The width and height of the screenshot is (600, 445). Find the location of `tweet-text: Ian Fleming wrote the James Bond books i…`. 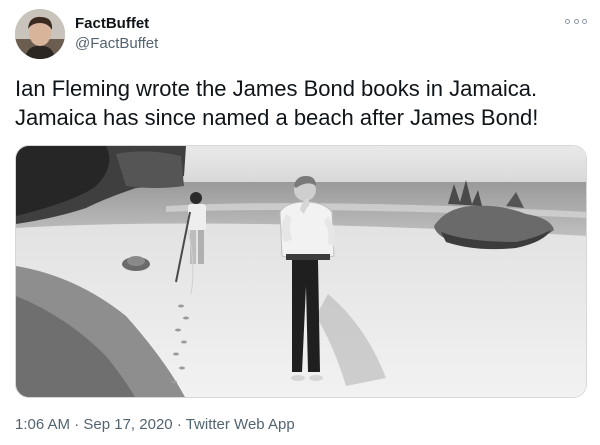

tweet-text: Ian Fleming wrote the James Bond books i… is located at coordinates (300, 103).